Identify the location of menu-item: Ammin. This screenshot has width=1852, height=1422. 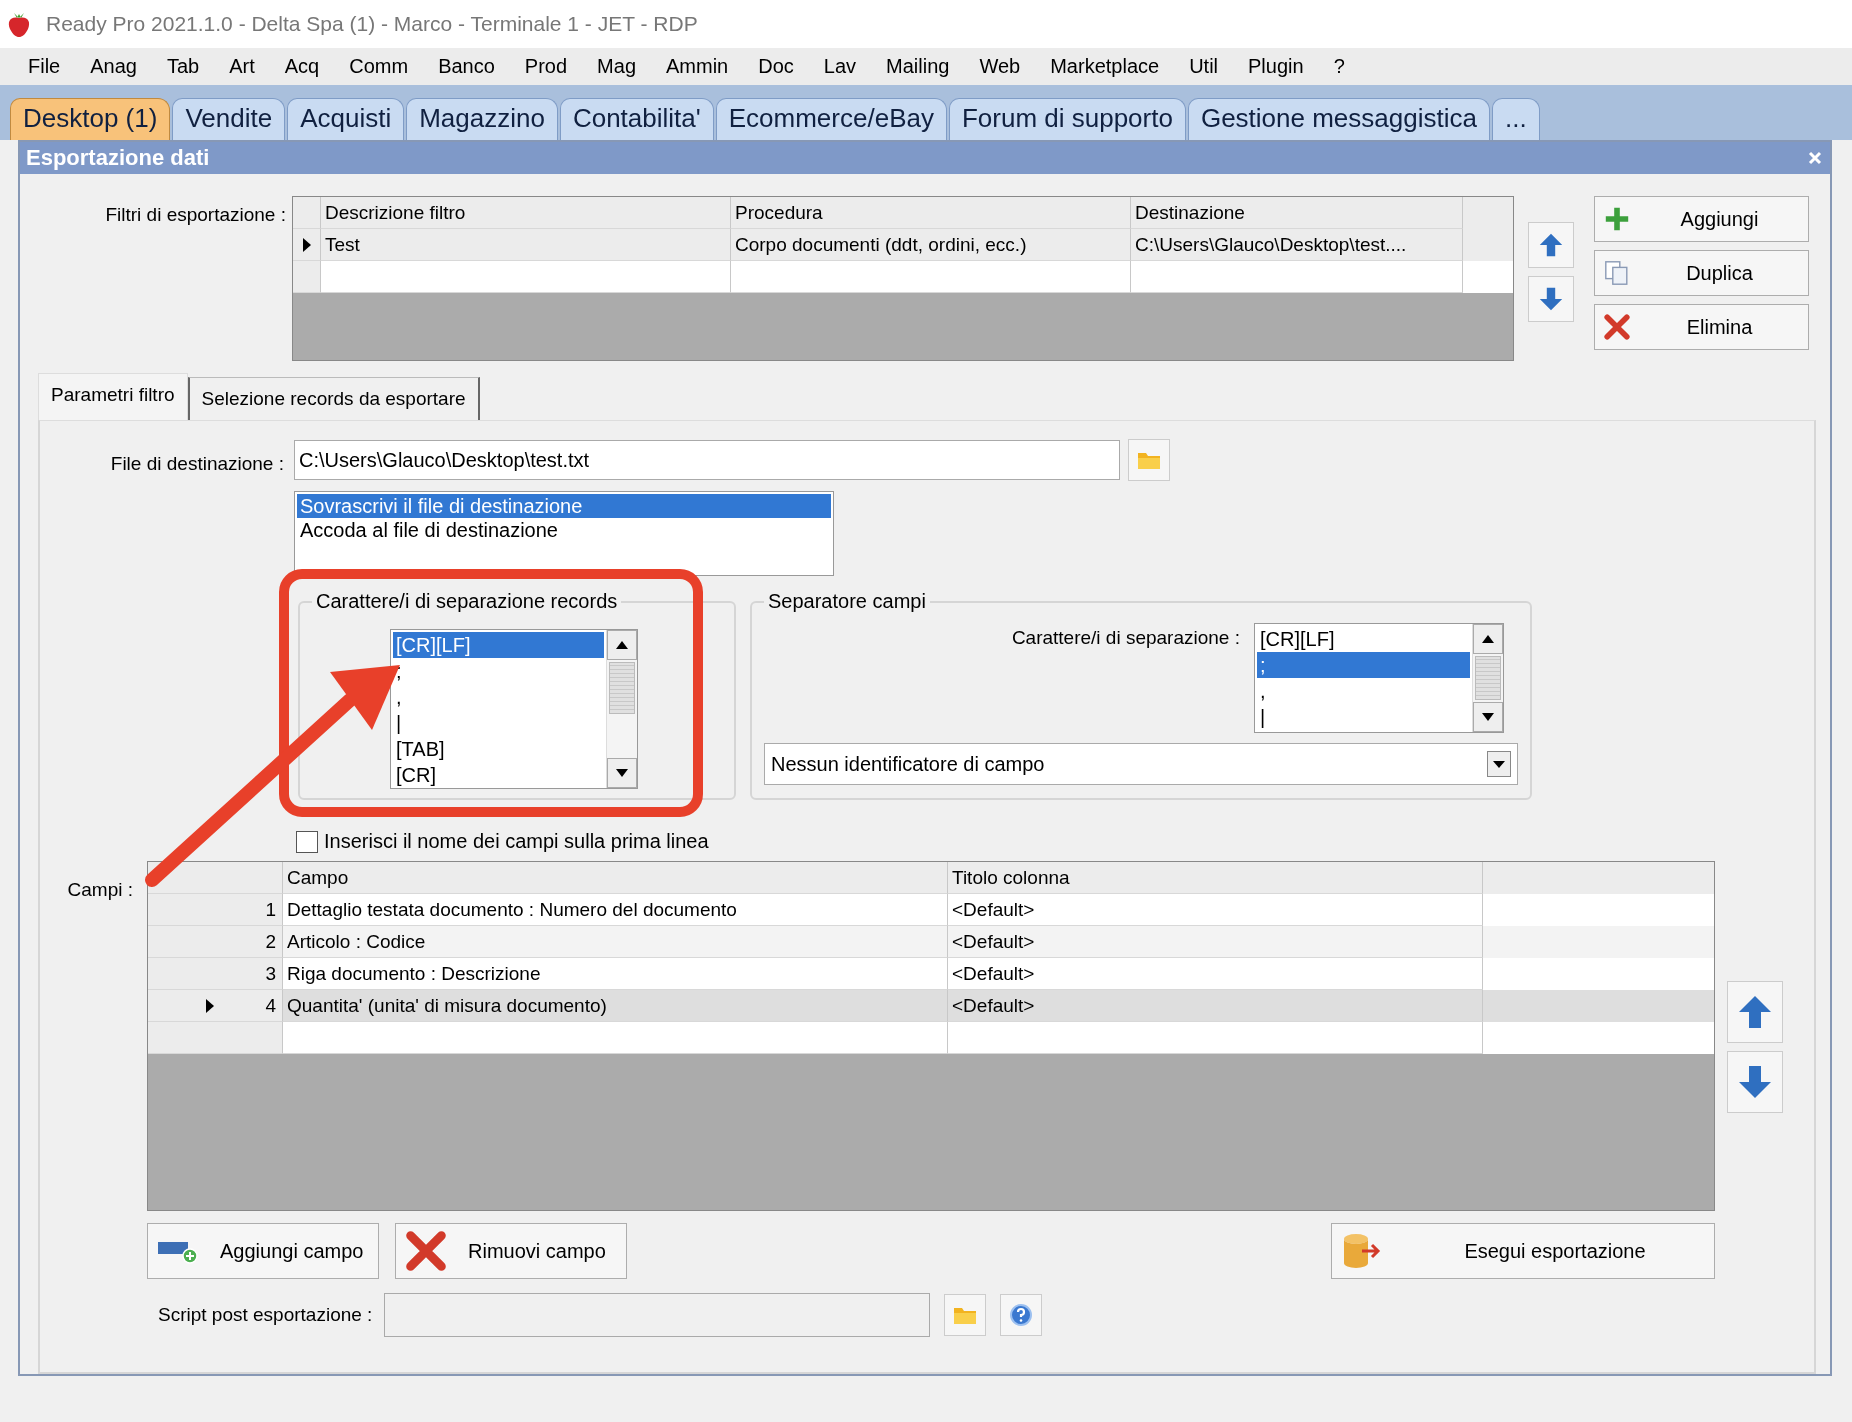
(696, 66).